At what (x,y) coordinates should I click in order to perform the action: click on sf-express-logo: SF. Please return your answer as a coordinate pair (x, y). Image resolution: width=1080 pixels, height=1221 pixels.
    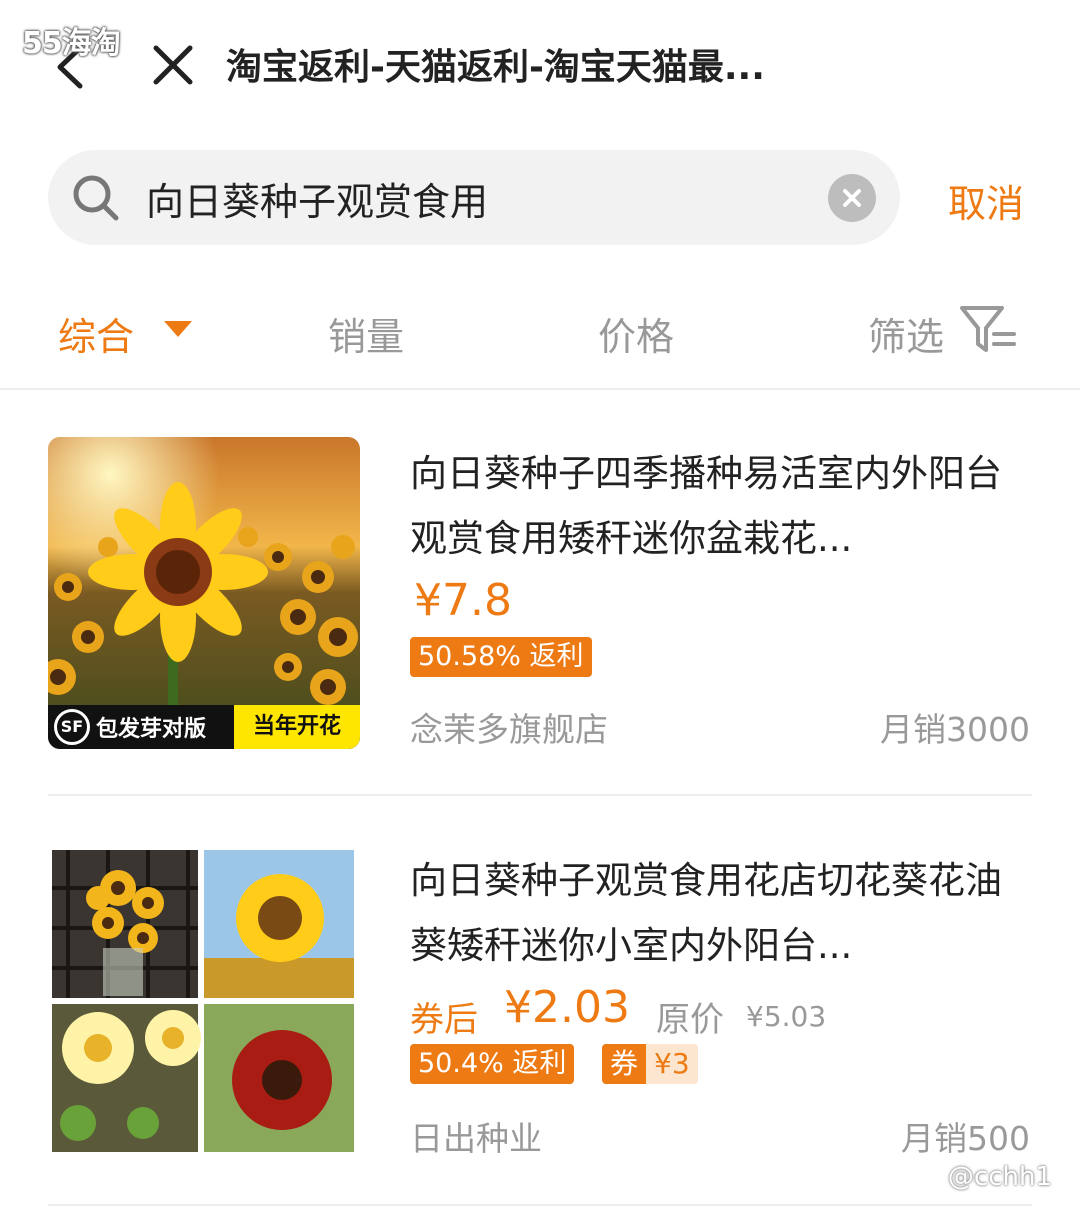
    Looking at the image, I should click on (72, 727).